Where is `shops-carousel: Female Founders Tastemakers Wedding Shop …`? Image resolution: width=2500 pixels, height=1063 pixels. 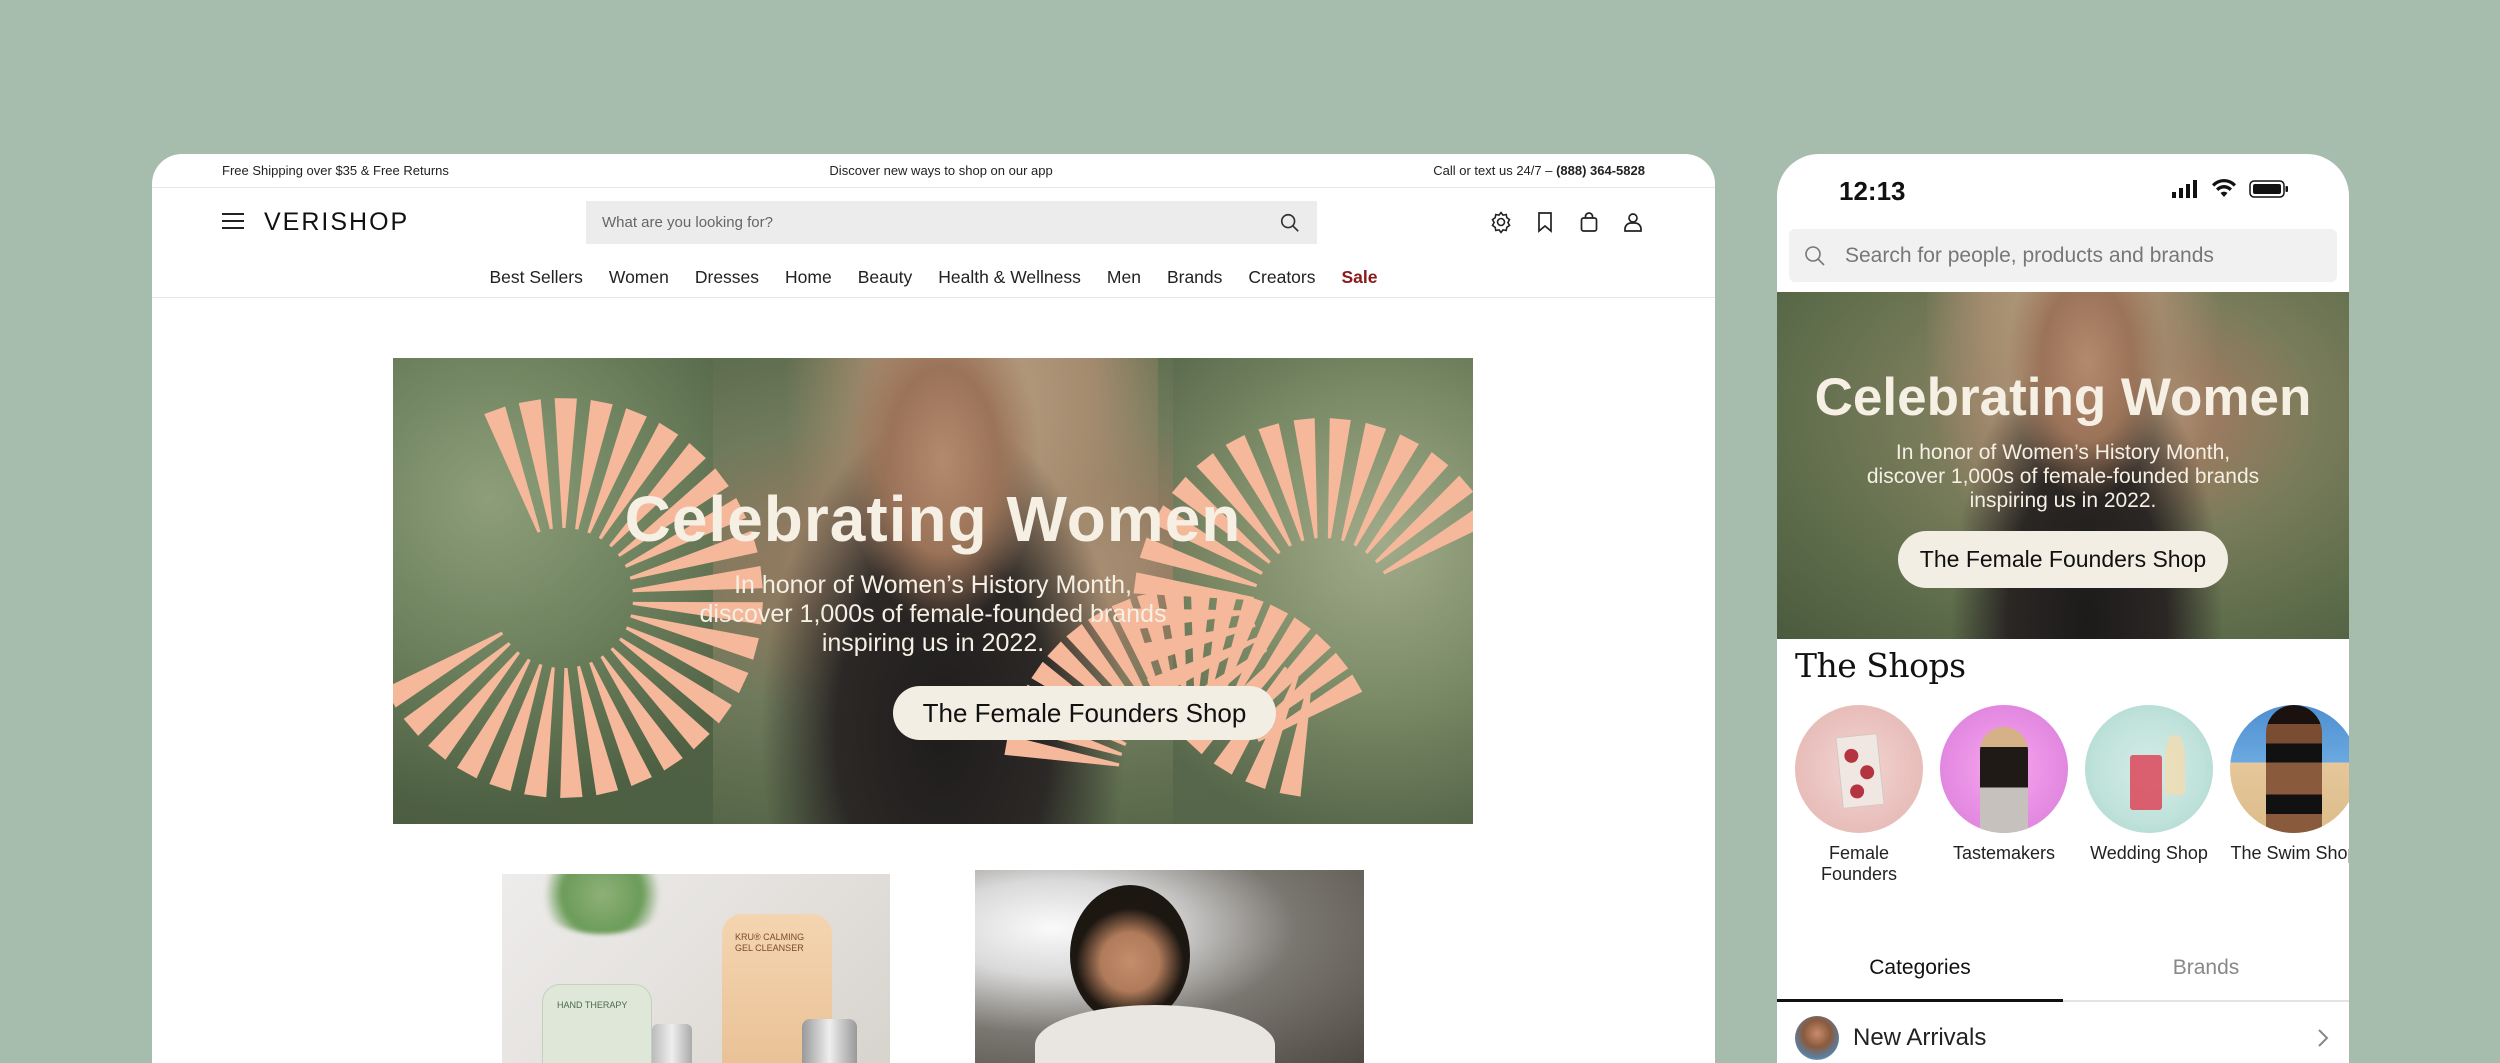
shops-carousel: Female Founders Tastemakers Wedding Shop … is located at coordinates (2072, 795).